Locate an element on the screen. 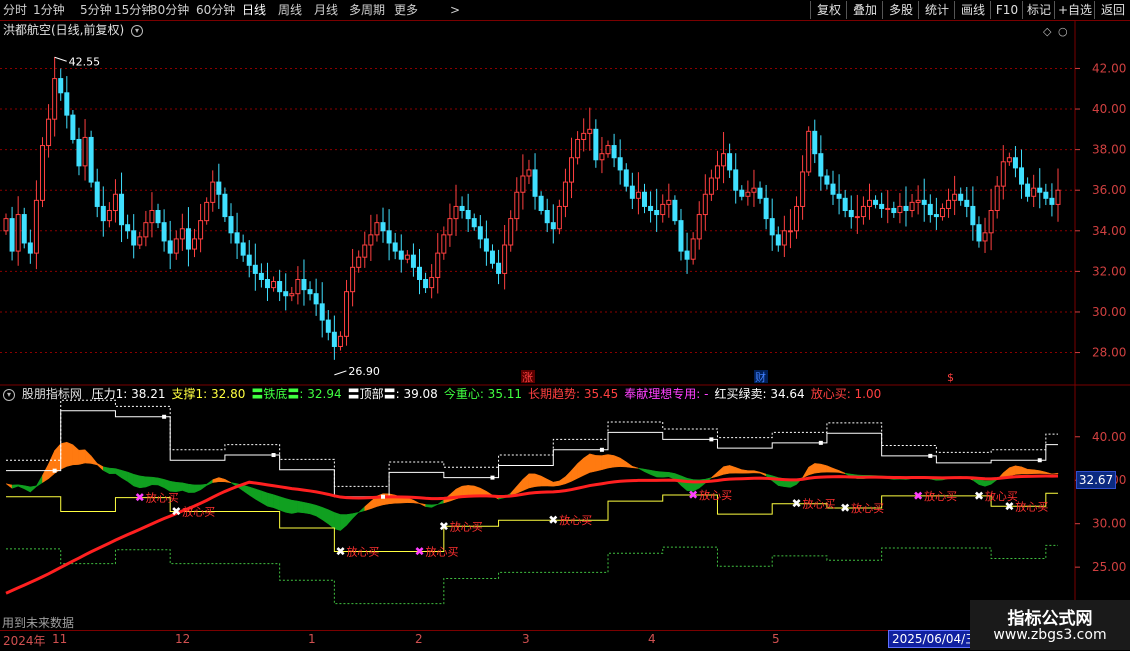 The height and width of the screenshot is (651, 1130). pressure-marker is located at coordinates (492, 477).